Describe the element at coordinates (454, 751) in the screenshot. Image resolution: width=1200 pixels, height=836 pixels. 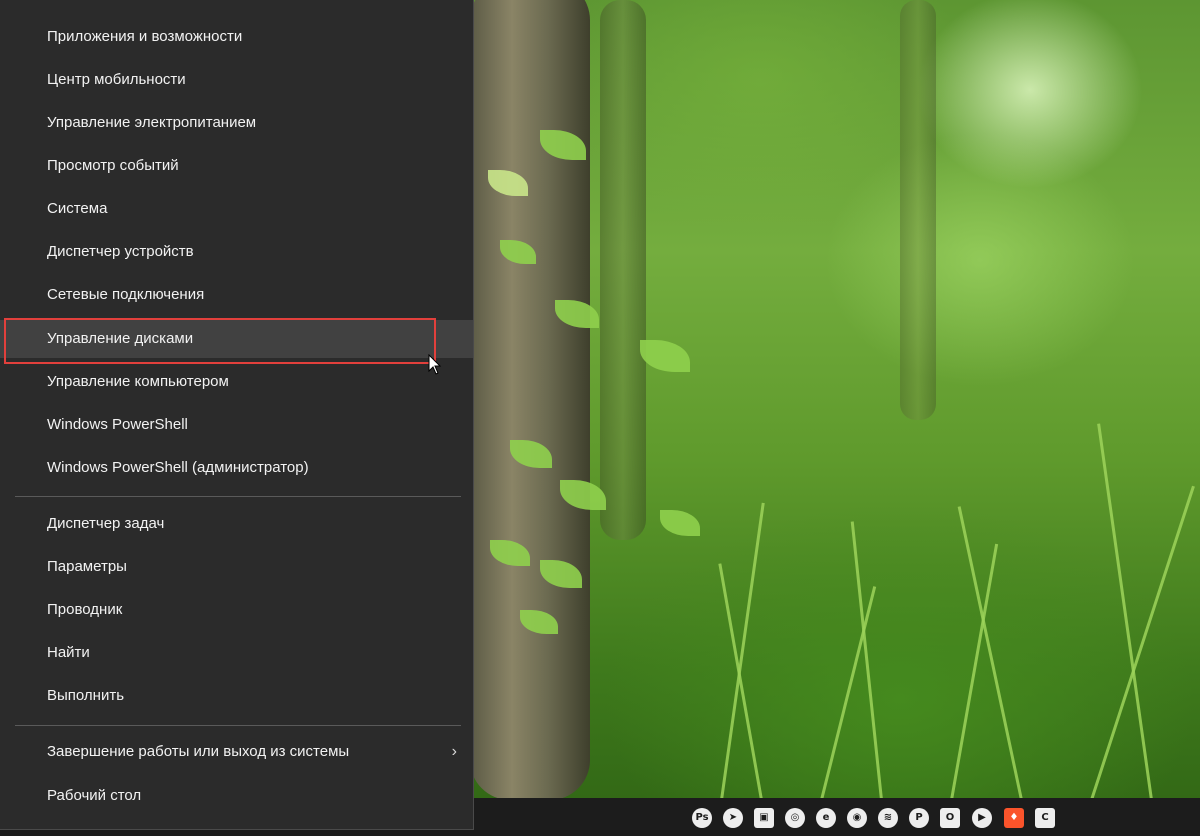
I see `chevron-right-icon: ›` at that location.